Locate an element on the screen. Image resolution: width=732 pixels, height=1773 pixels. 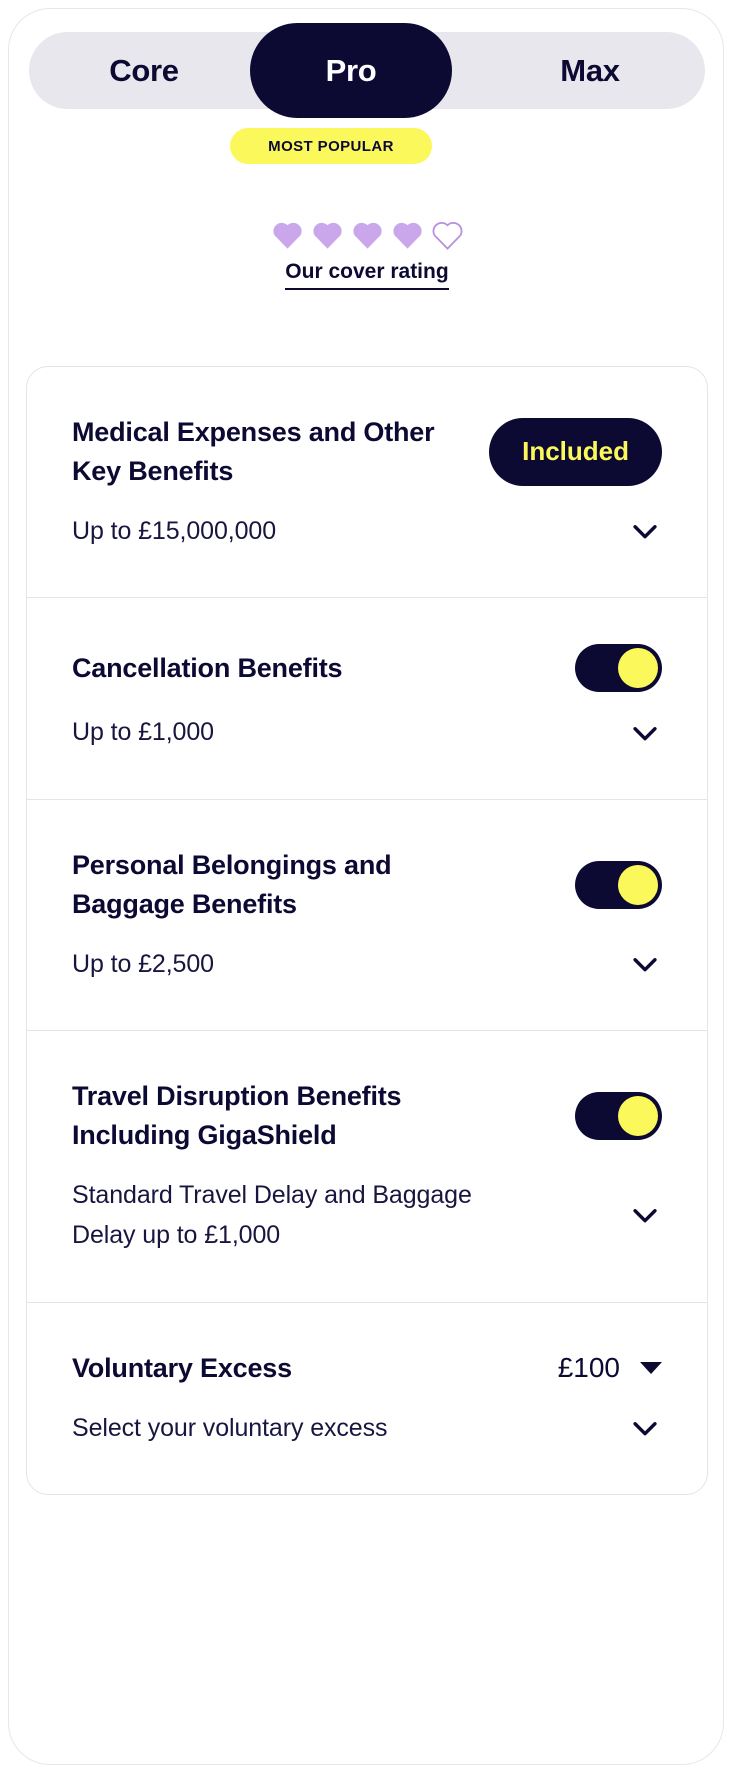
benefit-header: Cancellation Benefits is located at coordinates (367, 645).